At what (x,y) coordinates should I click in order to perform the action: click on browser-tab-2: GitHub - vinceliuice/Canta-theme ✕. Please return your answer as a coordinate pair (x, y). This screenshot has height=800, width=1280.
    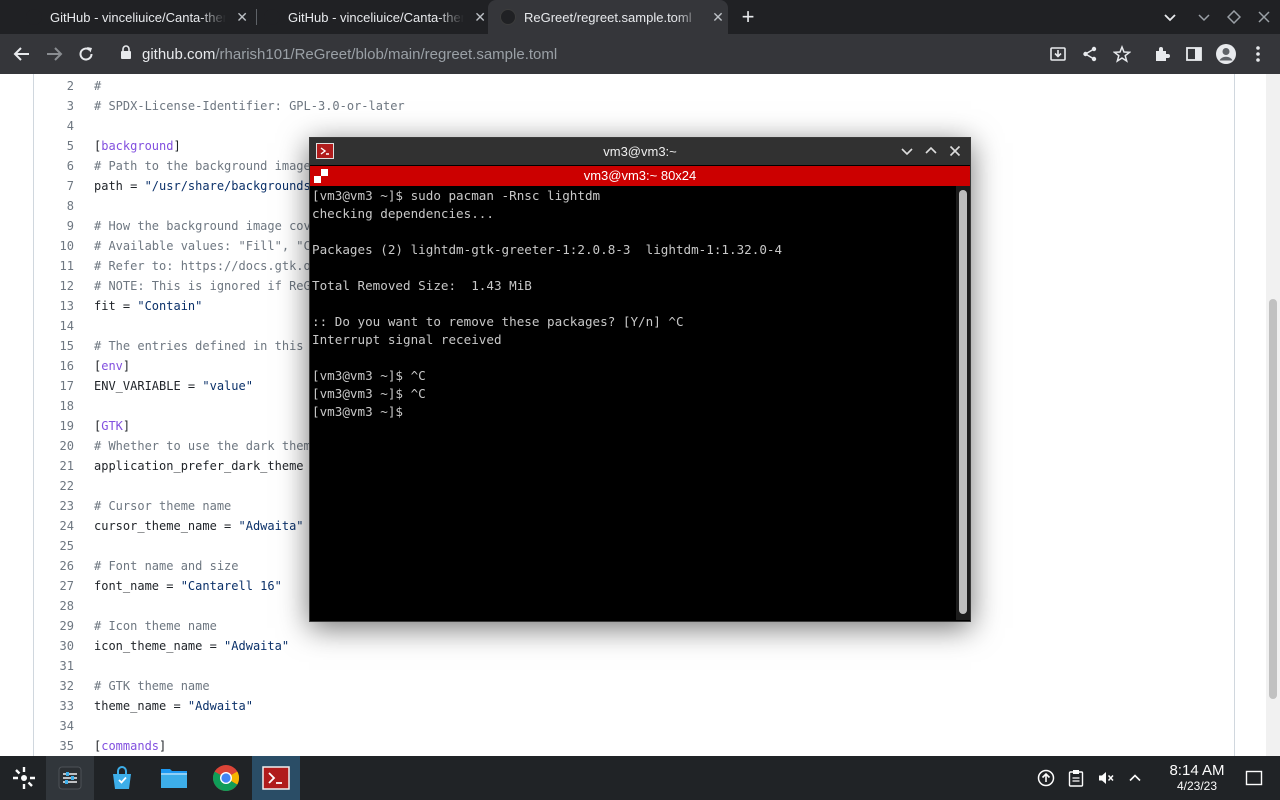
    Looking at the image, I should click on (377, 17).